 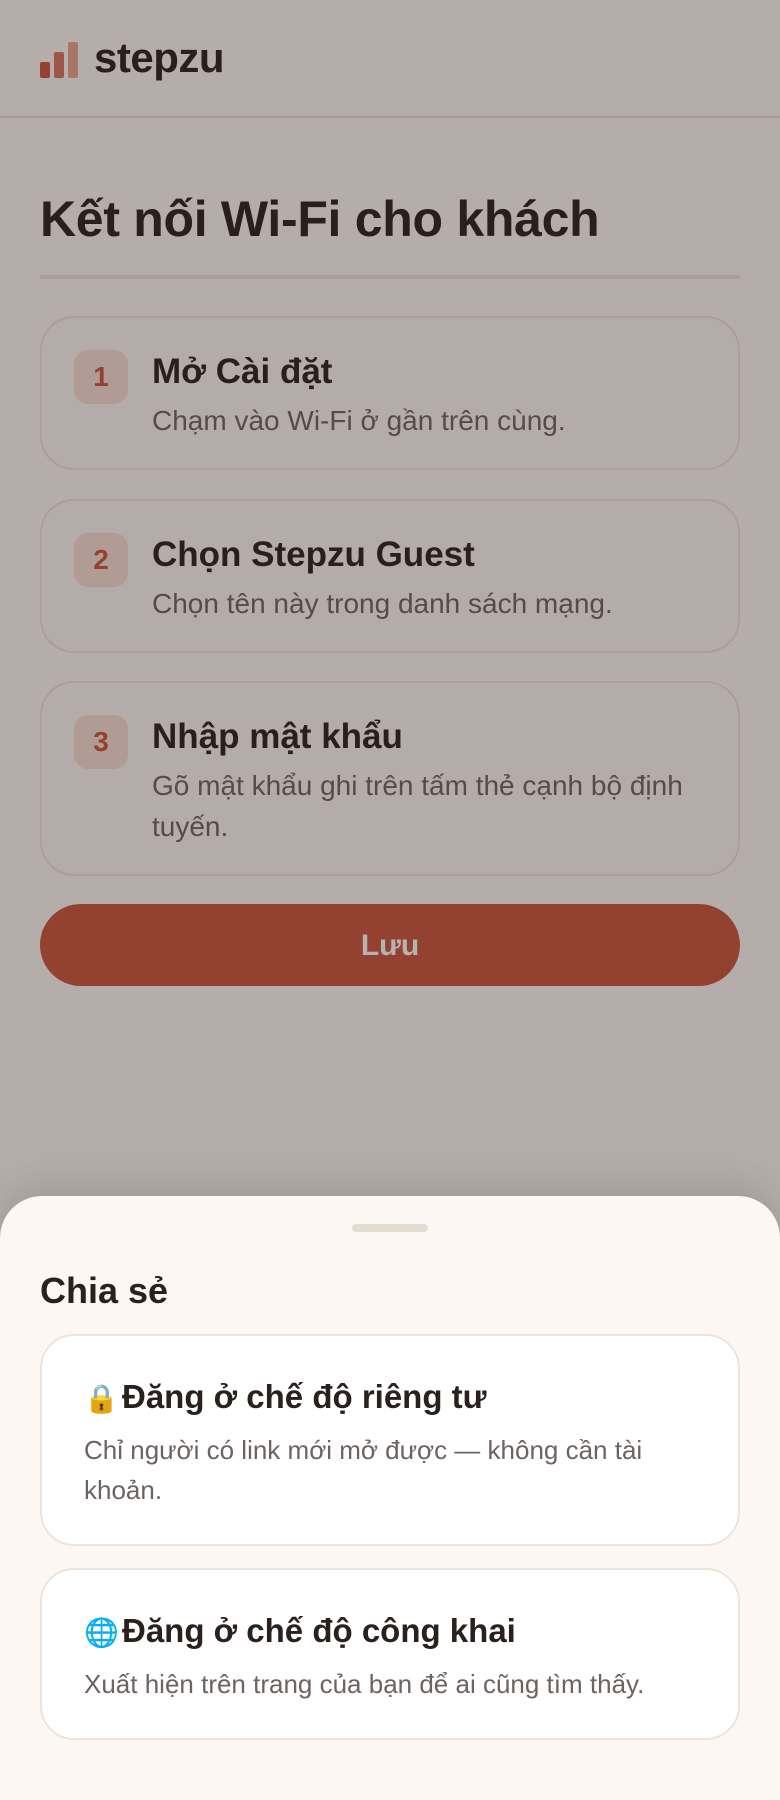 I want to click on option-heading: 🌐Đăng ở chế độ công khai, so click(x=300, y=1631).